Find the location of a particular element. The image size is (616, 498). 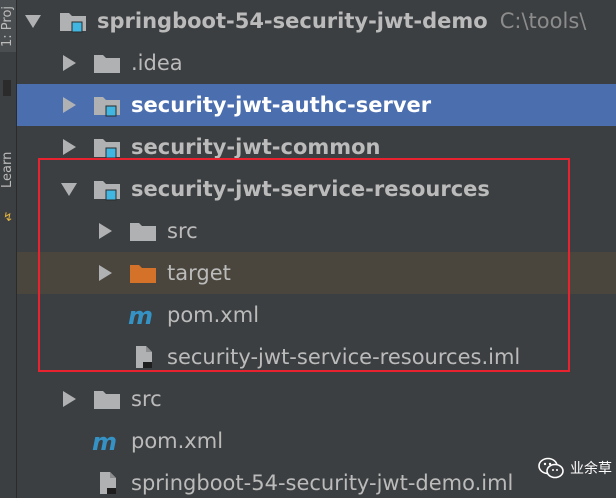

tree-row-child-iml: security-jwt-service-resources.iml is located at coordinates (316, 357).